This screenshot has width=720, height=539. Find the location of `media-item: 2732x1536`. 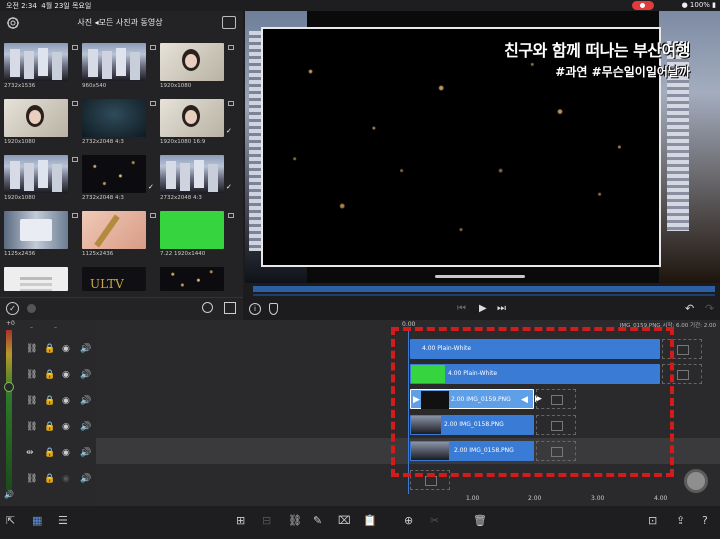

media-item: 2732x1536 is located at coordinates (41, 66).